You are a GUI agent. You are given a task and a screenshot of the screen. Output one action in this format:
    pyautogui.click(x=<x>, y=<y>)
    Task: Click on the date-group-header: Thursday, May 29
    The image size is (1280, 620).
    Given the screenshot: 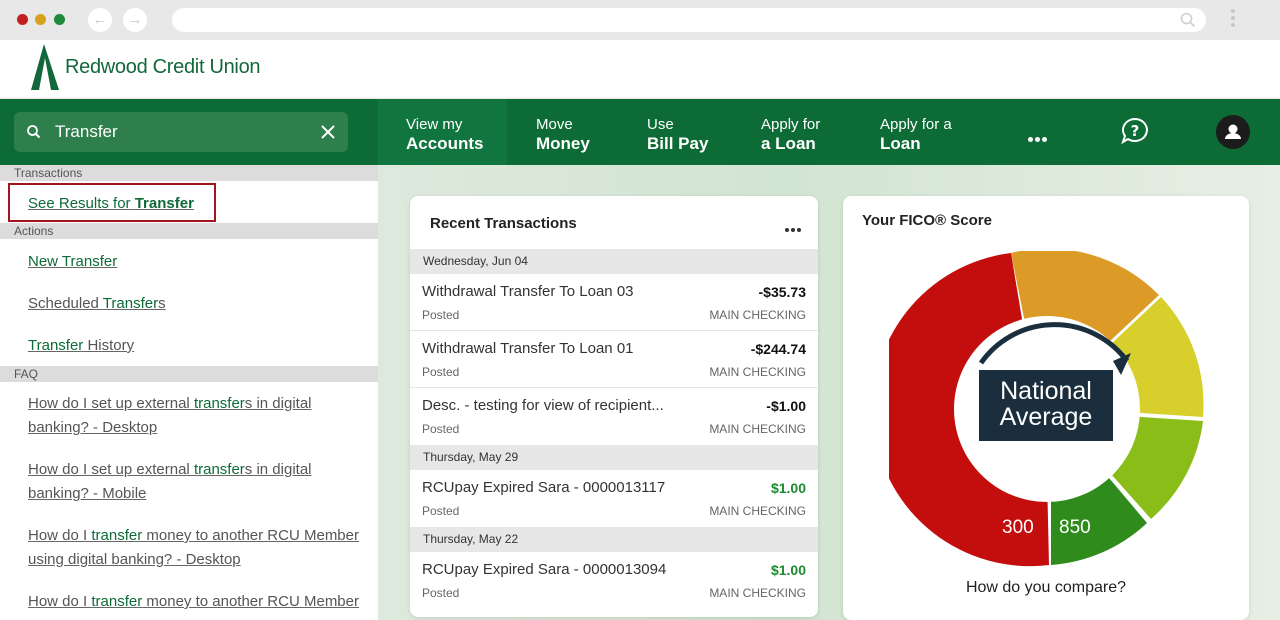 What is the action you would take?
    pyautogui.click(x=614, y=457)
    